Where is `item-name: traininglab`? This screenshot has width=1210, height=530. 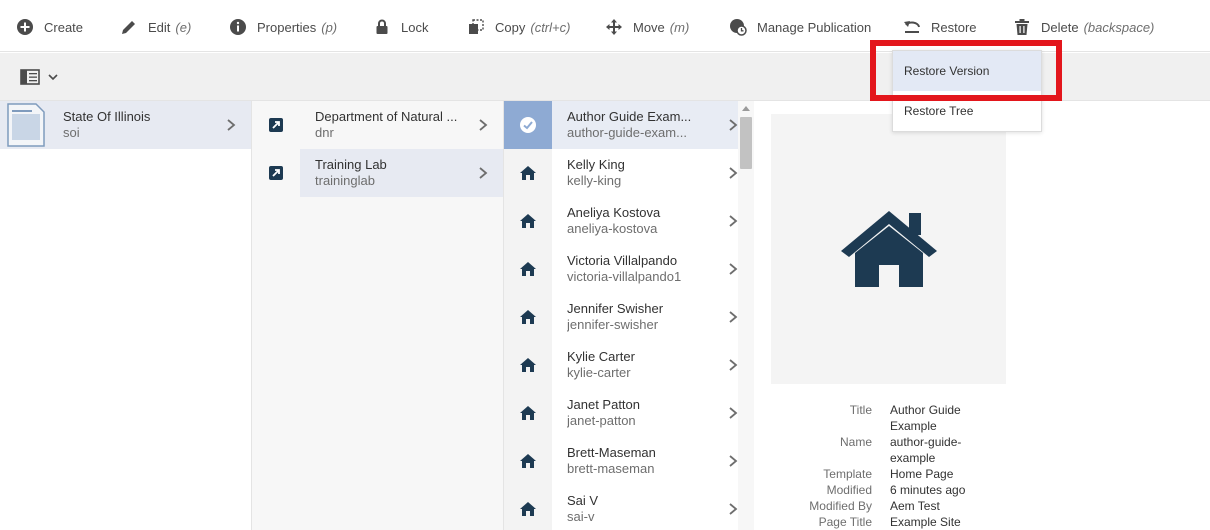 item-name: traininglab is located at coordinates (345, 180).